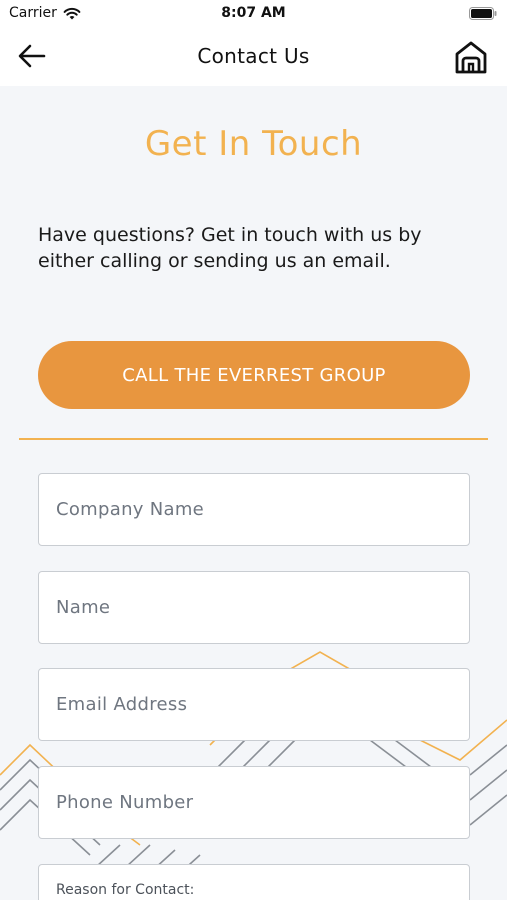  I want to click on get-in-touch-heading: Get In Touch, so click(253, 144).